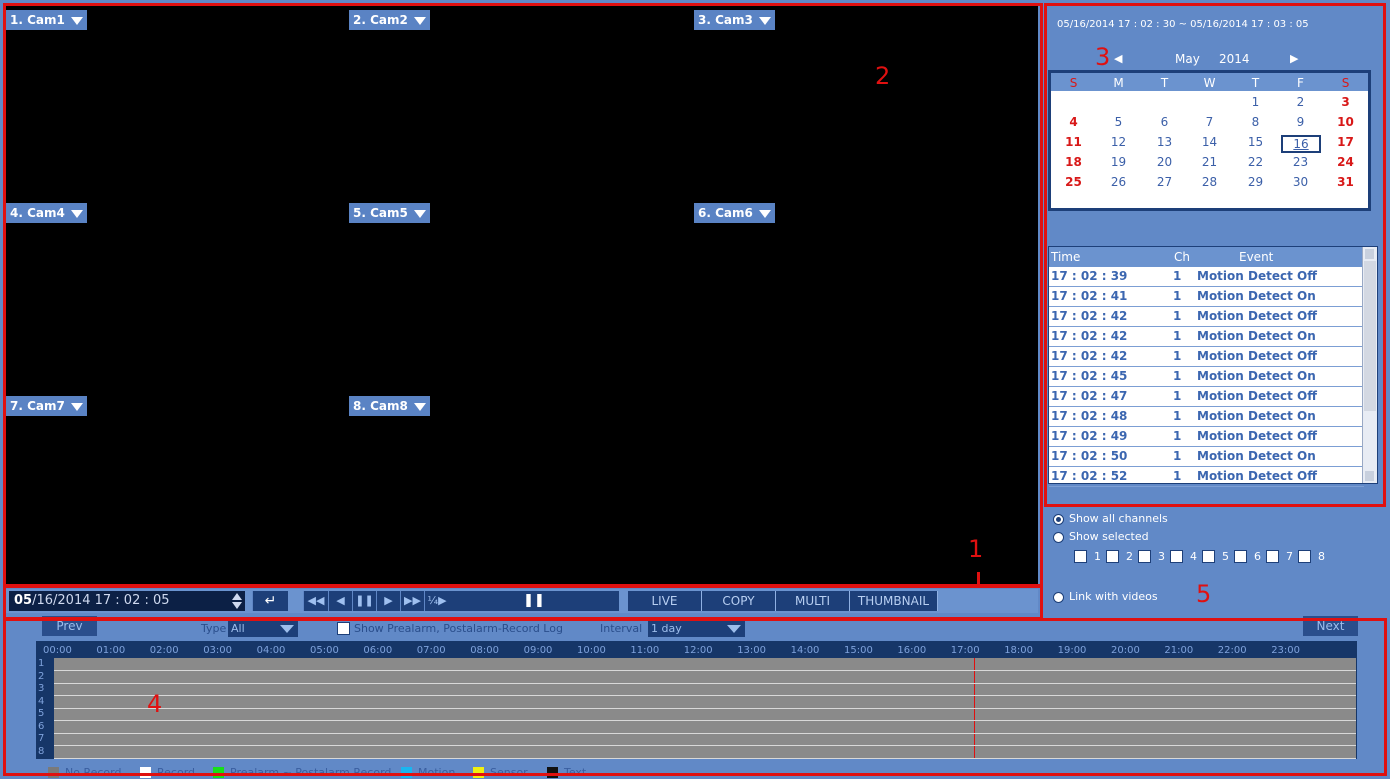 The height and width of the screenshot is (779, 1390). Describe the element at coordinates (1073, 182) in the screenshot. I see `calendar-day: 25` at that location.